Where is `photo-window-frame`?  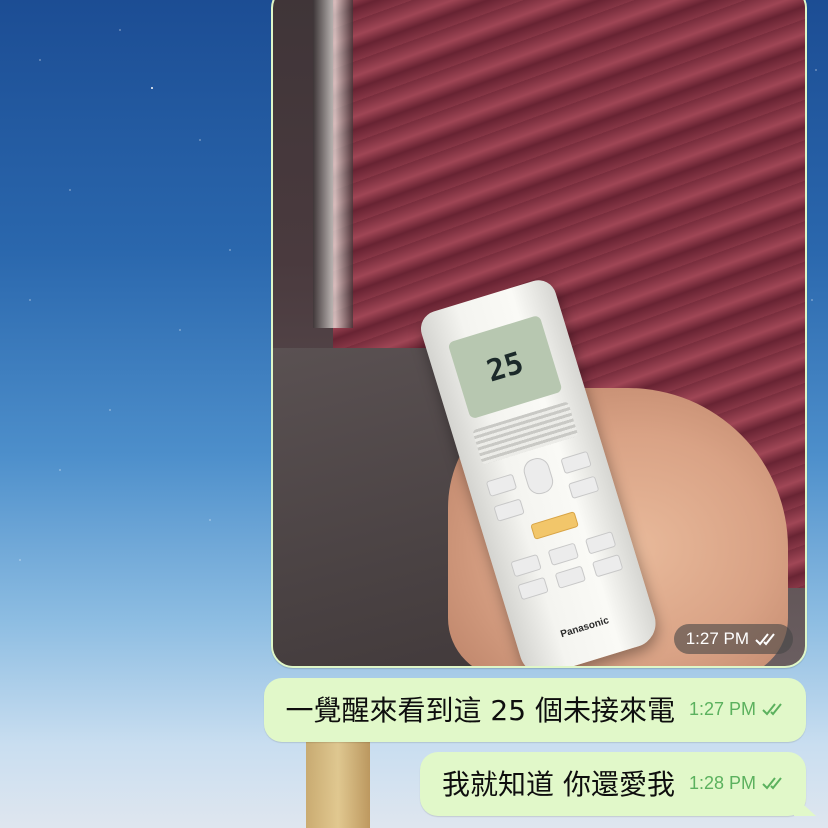 photo-window-frame is located at coordinates (333, 164).